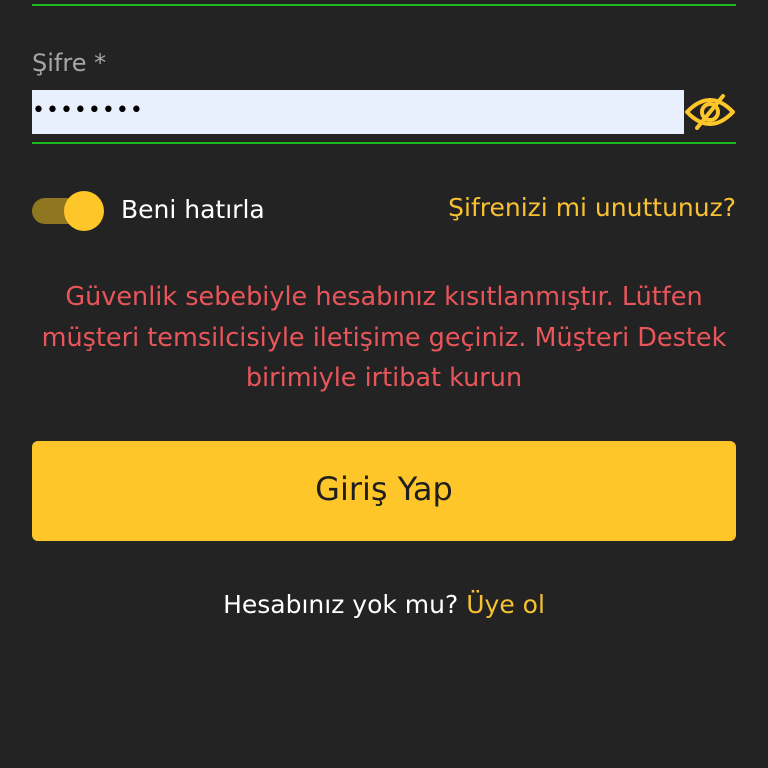 The width and height of the screenshot is (768, 768). I want to click on toggle-password-visibility-button, so click(710, 114).